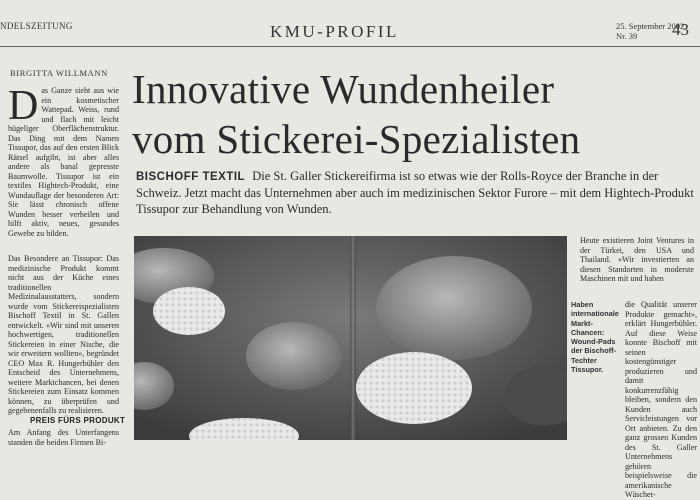  Describe the element at coordinates (36, 26) in the screenshot. I see `publication-name: NDELSZEITUNG` at that location.